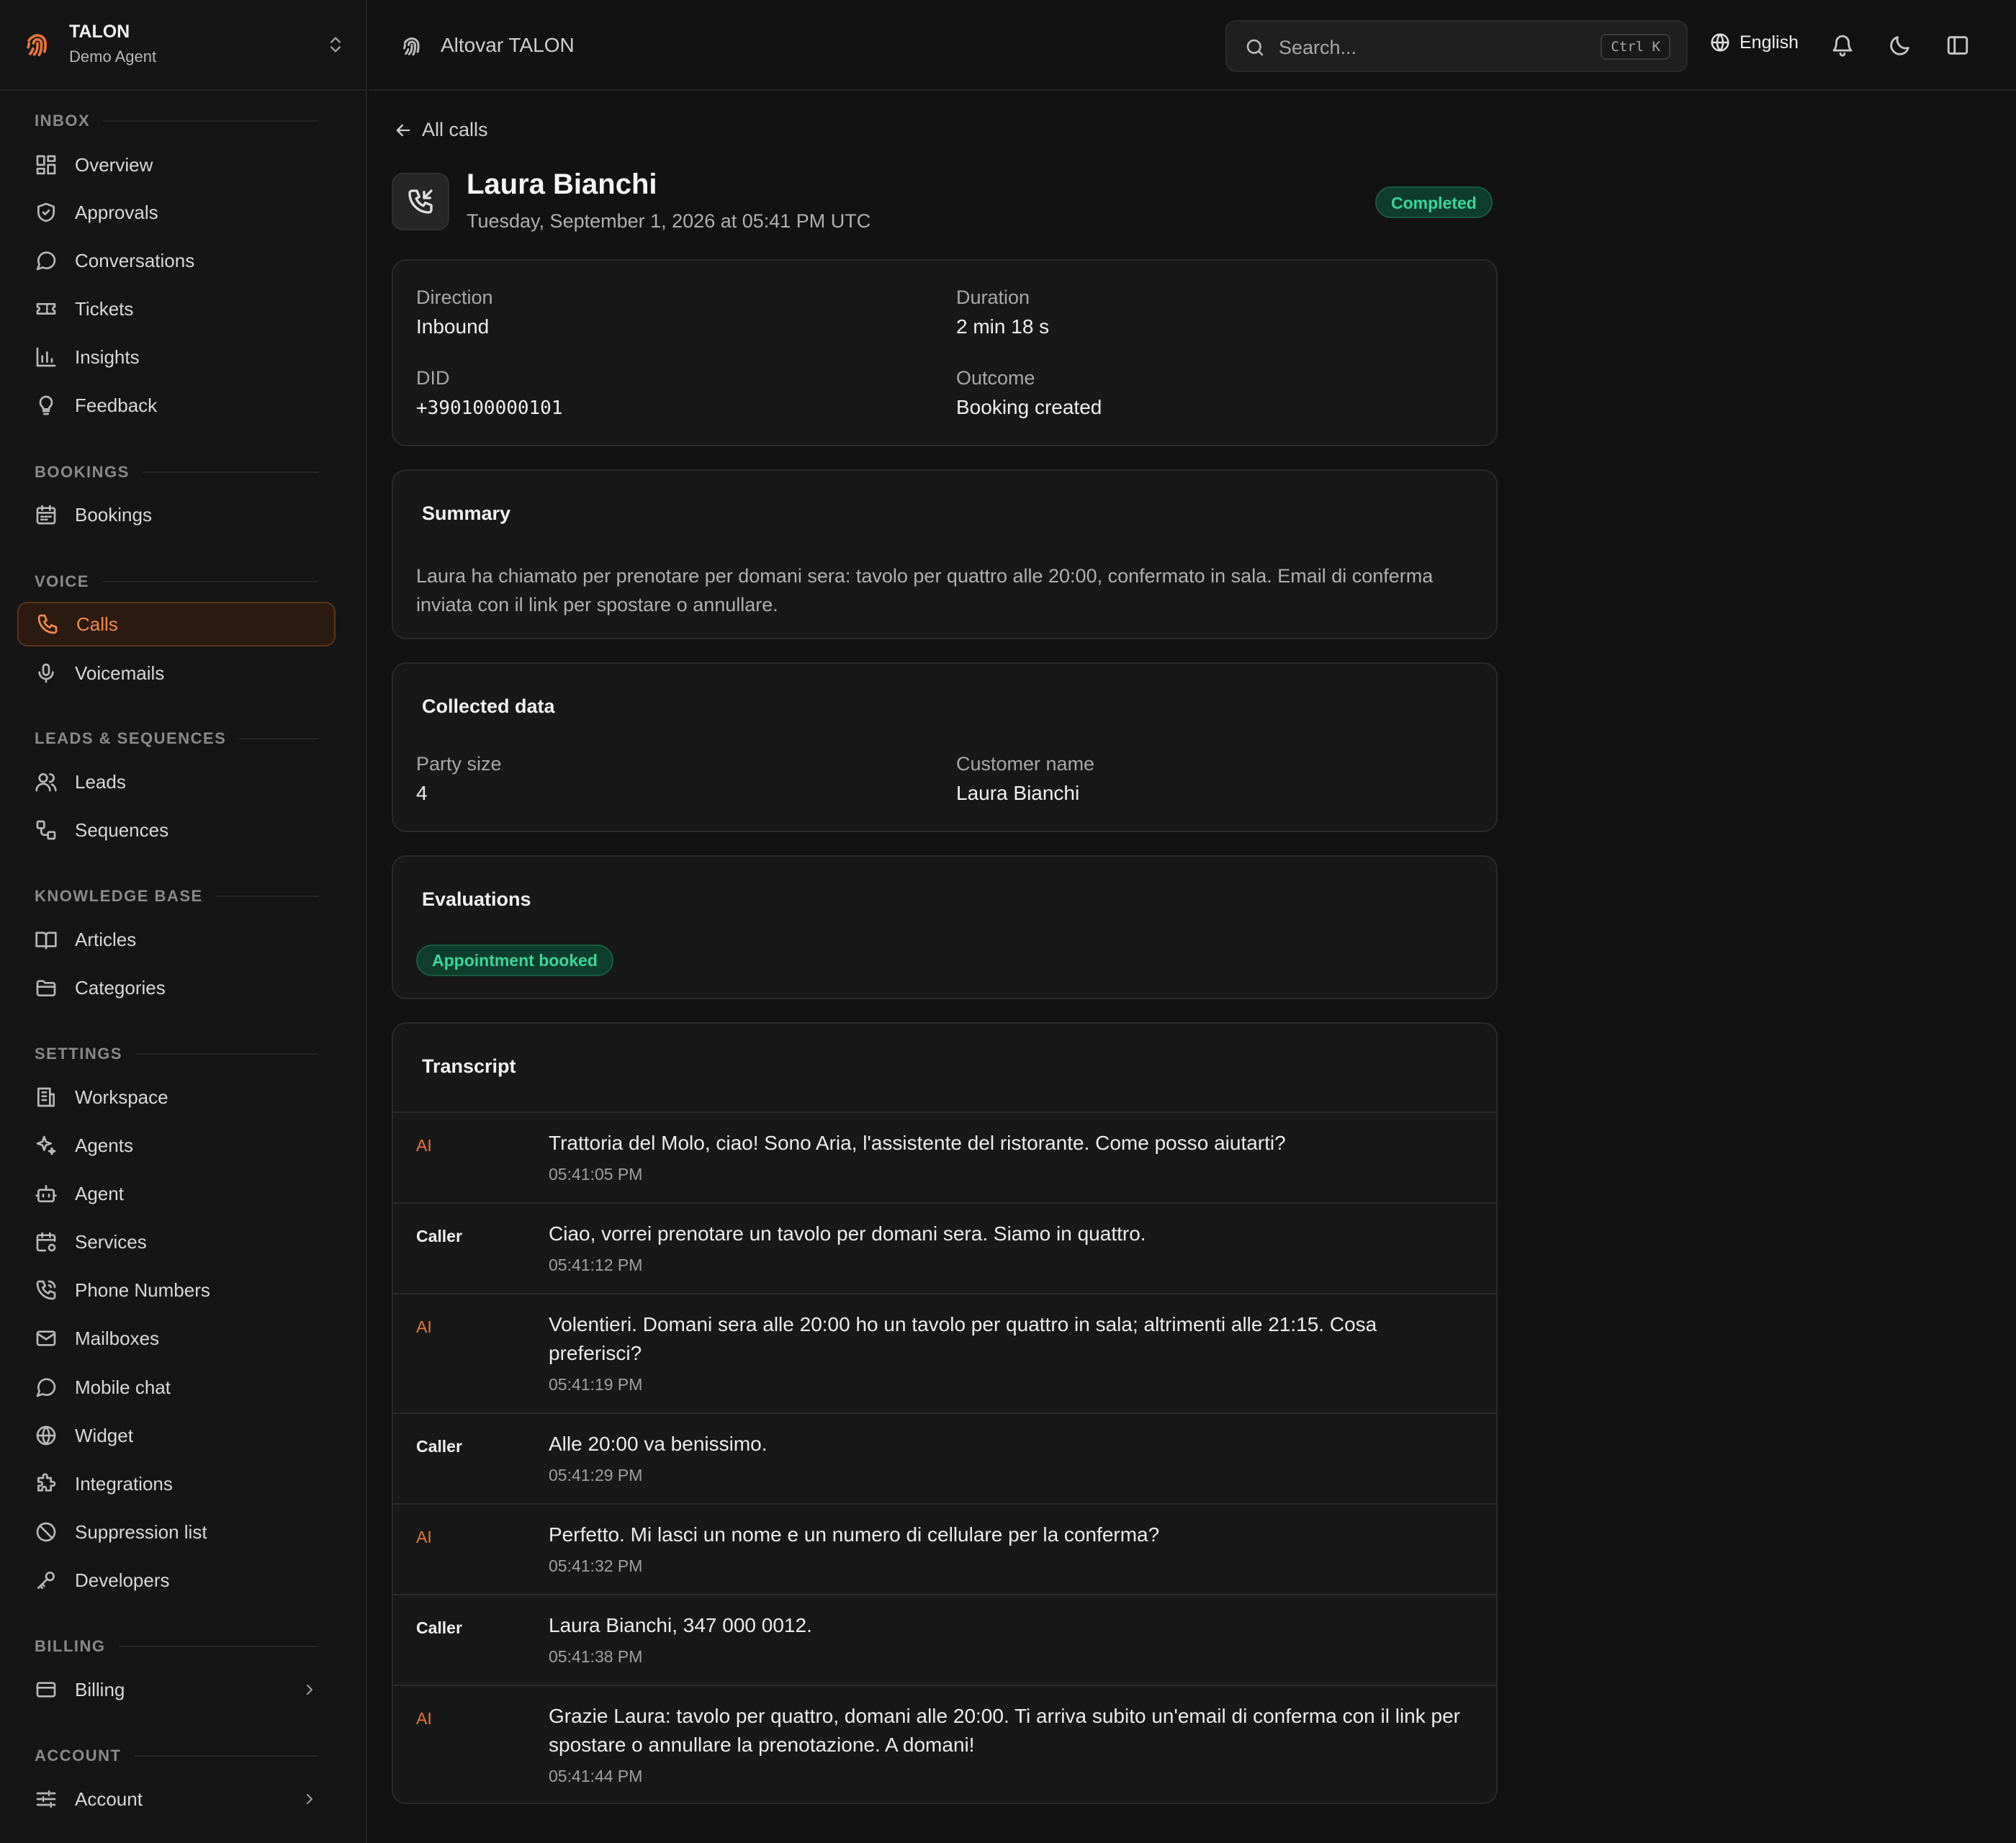 The width and height of the screenshot is (2016, 1843). Describe the element at coordinates (176, 514) in the screenshot. I see `sidebar-item-bookings: Bookings` at that location.